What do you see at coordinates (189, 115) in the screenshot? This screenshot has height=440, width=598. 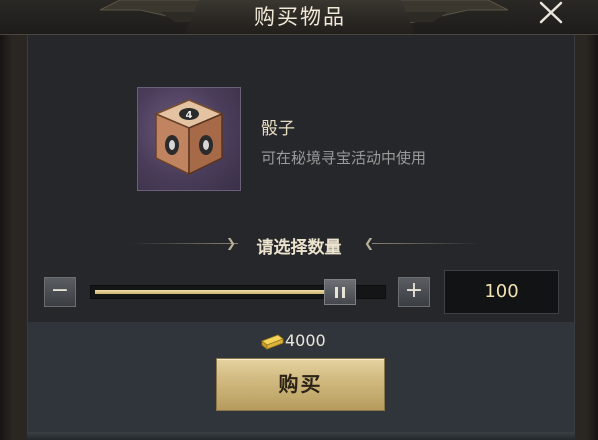 I see `dice-face-label: 4` at bounding box center [189, 115].